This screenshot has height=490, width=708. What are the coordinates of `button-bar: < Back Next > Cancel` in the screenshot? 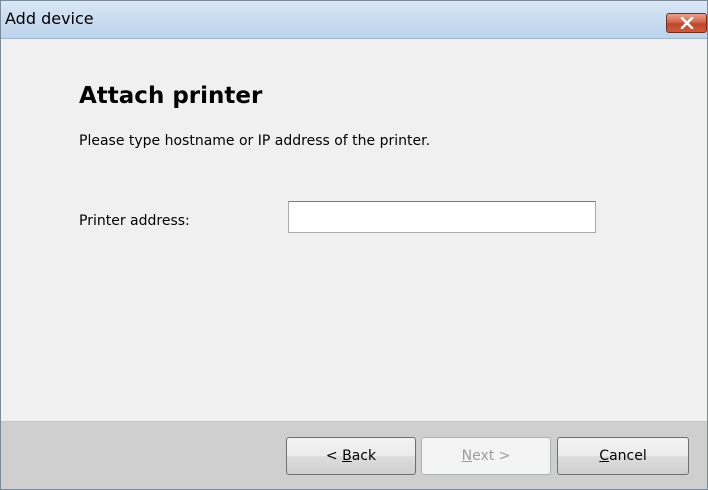 It's located at (354, 455).